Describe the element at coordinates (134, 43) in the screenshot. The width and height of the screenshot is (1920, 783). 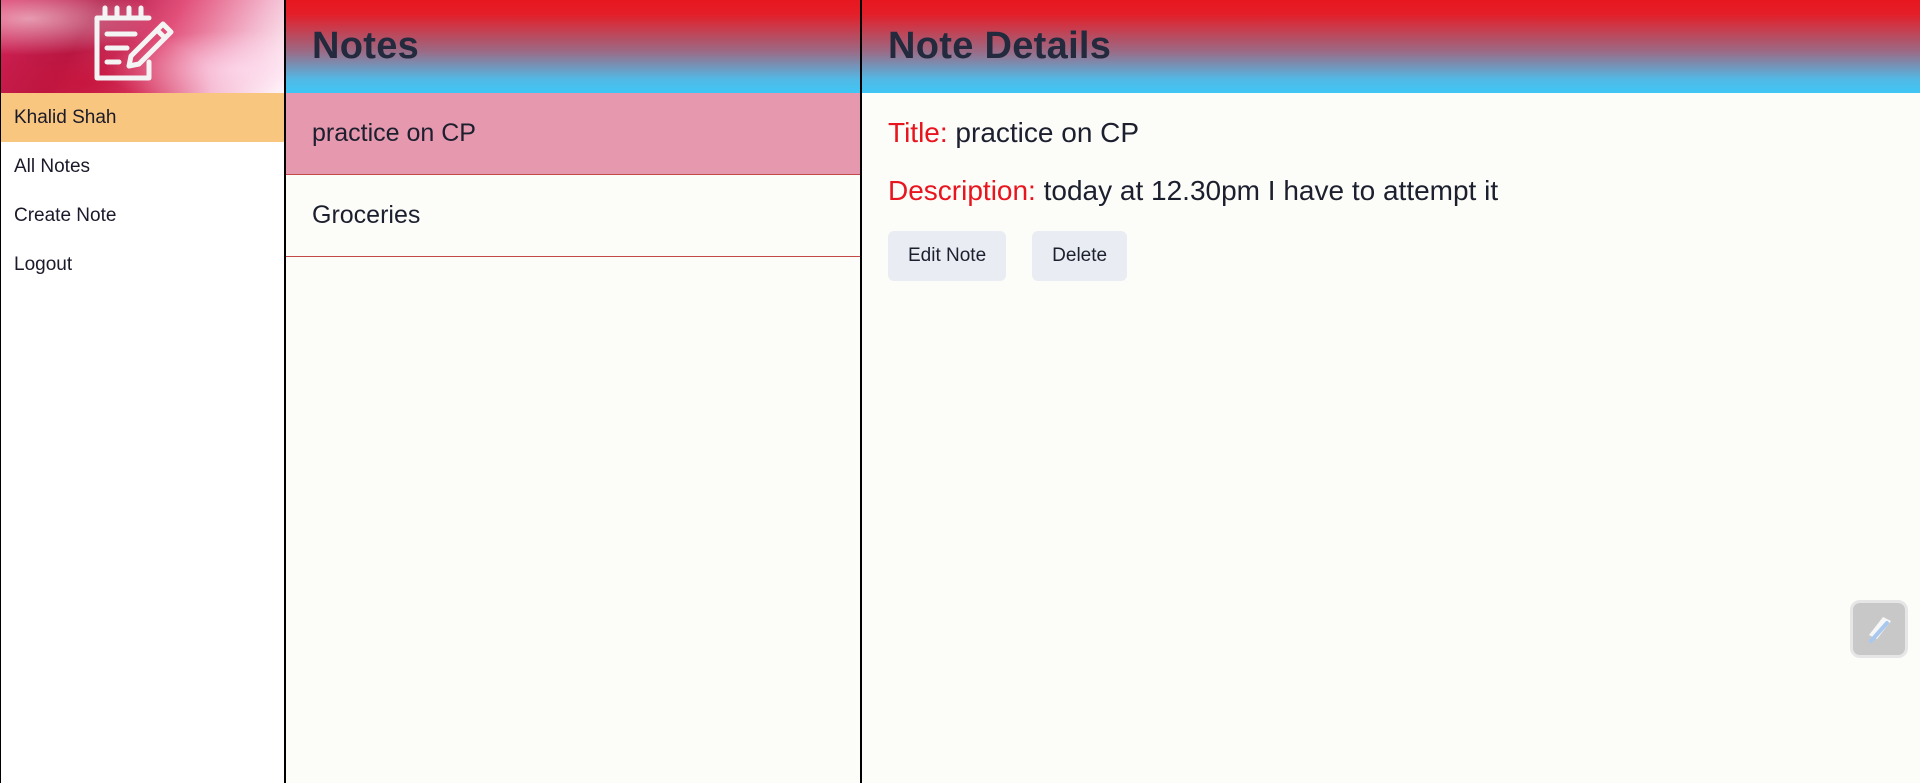
I see `notepad-pencil-icon` at that location.